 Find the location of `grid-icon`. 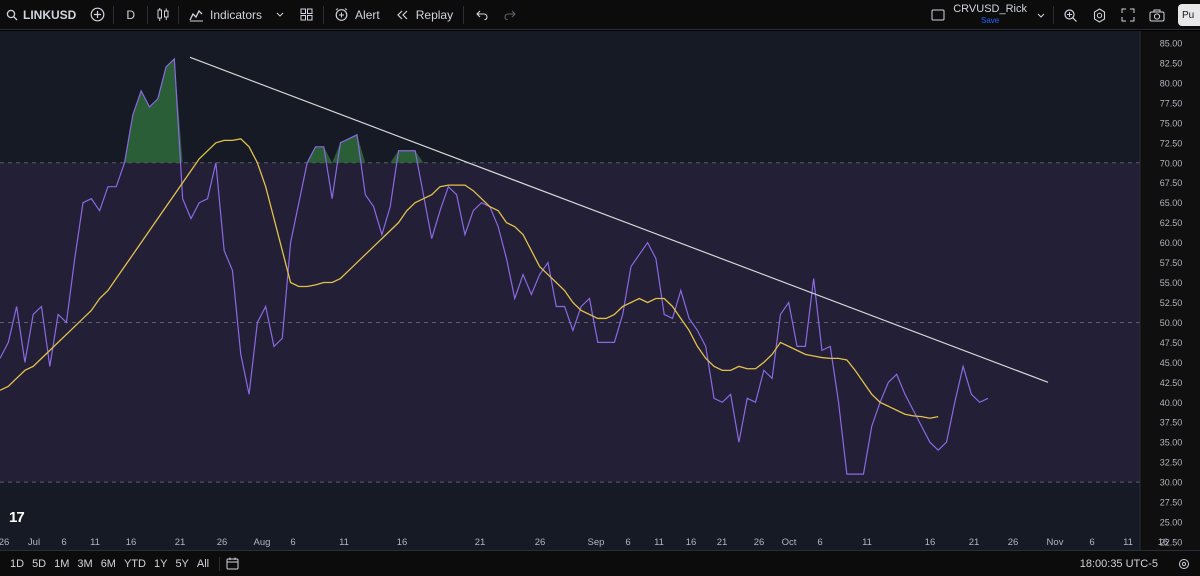

grid-icon is located at coordinates (306, 14).